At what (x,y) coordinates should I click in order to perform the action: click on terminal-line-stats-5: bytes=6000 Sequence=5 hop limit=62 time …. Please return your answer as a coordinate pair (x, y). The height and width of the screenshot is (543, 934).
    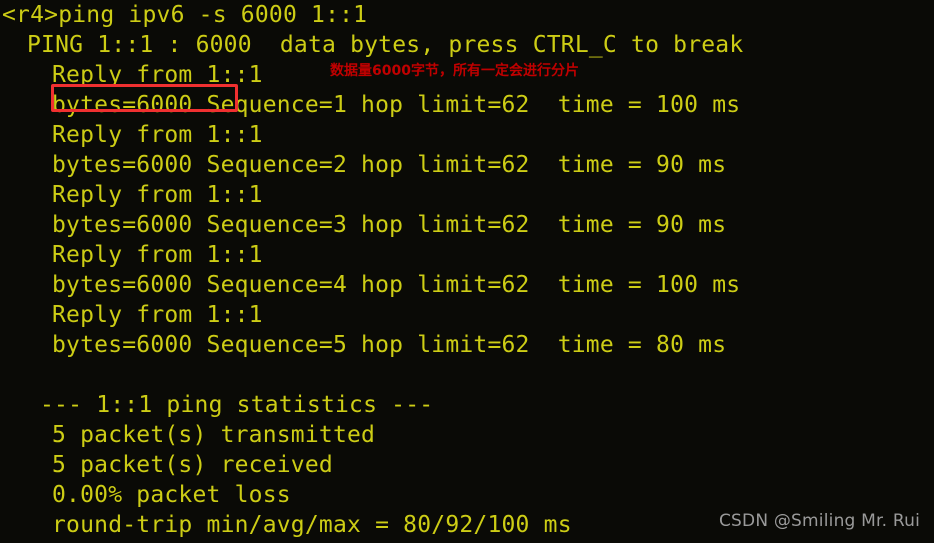
    Looking at the image, I should click on (389, 345).